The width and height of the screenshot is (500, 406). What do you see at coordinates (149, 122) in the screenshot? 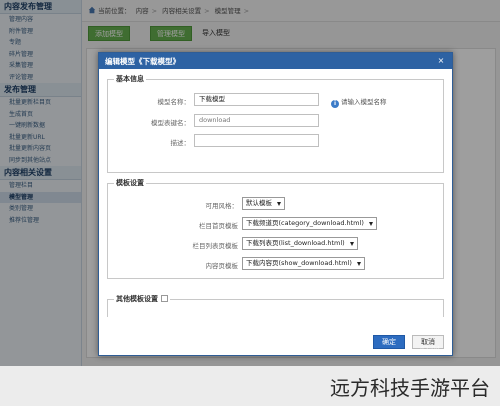
I see `table-name-row: 模型表键名：` at bounding box center [149, 122].